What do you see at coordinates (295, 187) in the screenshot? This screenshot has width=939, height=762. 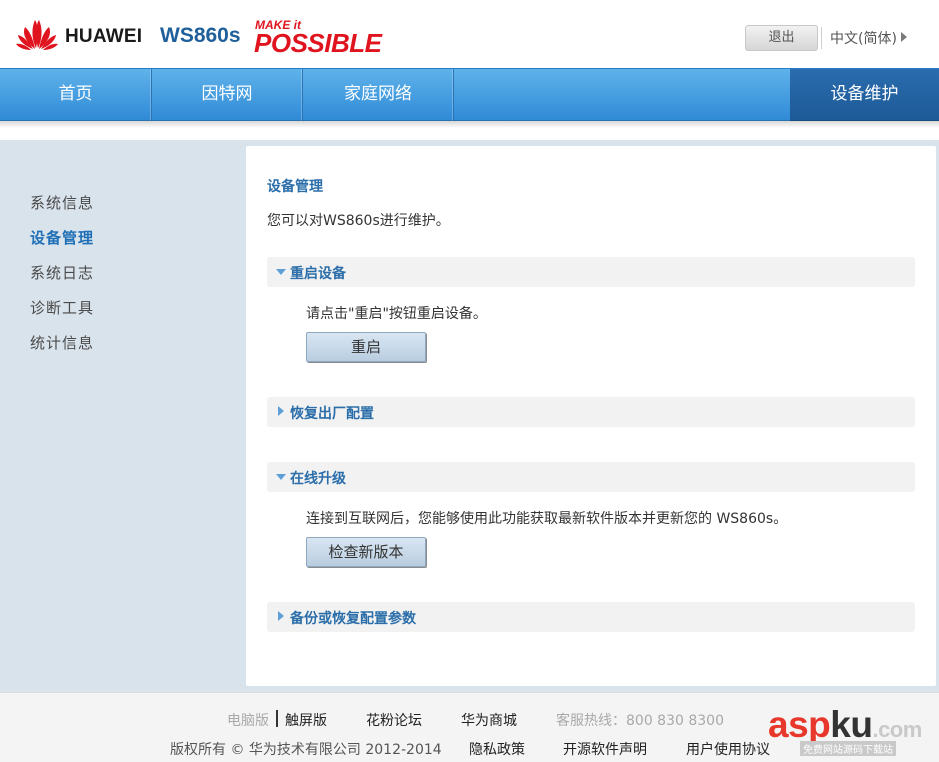 I see `page-title: 设备管理` at bounding box center [295, 187].